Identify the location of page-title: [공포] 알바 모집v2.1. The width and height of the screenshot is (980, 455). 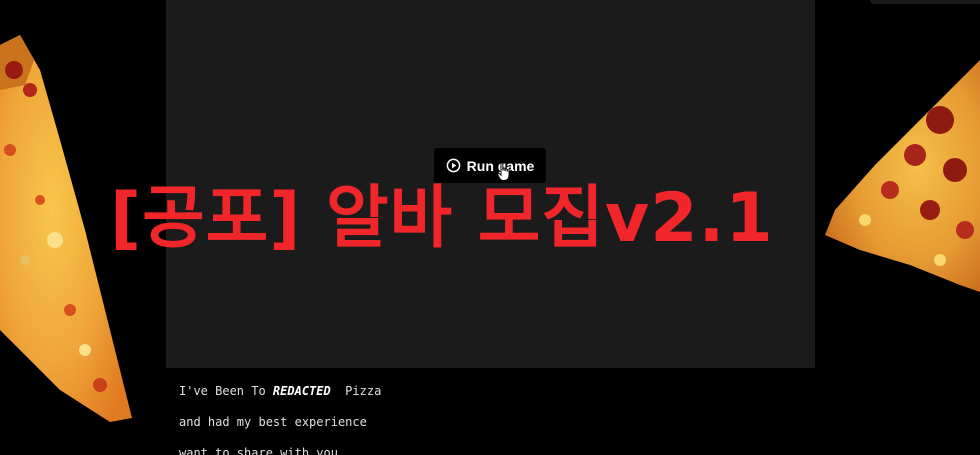
(442, 218).